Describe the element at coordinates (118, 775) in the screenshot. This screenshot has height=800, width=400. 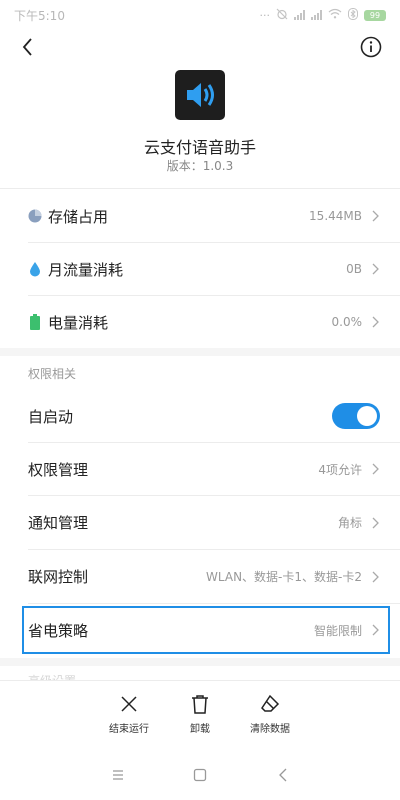
I see `menu-icon` at that location.